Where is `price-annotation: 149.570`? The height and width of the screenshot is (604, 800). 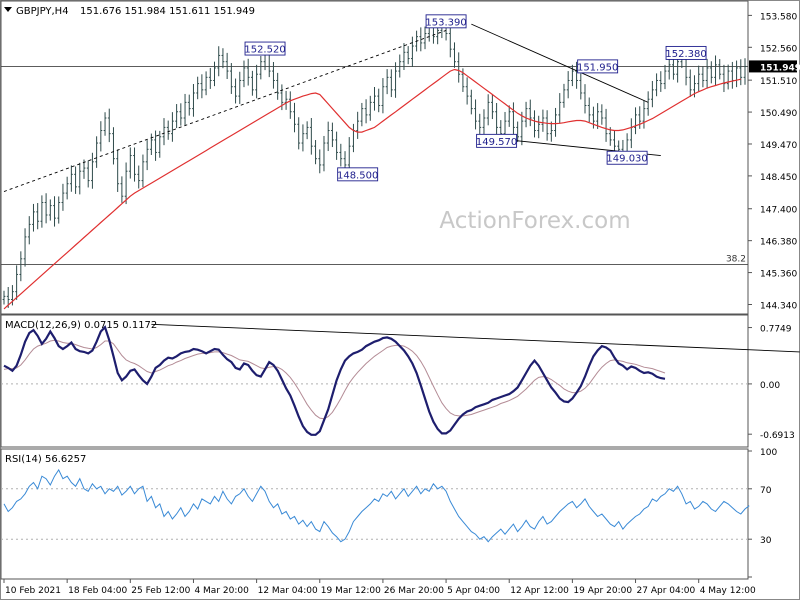 price-annotation: 149.570 is located at coordinates (496, 140).